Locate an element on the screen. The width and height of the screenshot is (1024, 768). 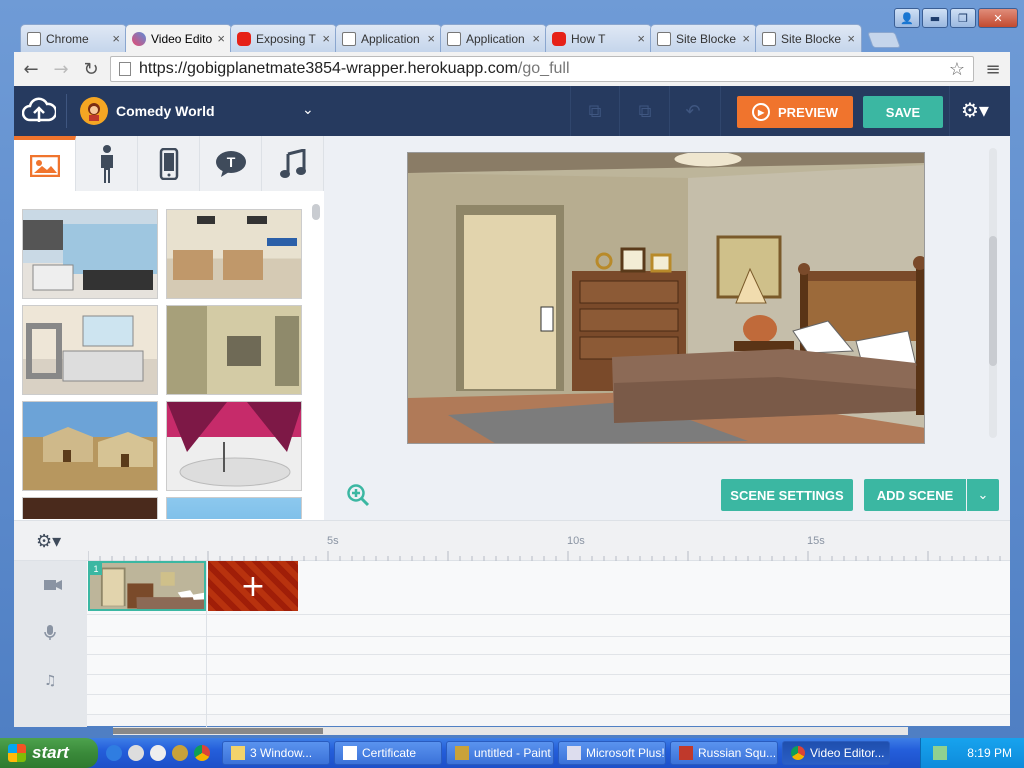
tab-application-1: Application × is located at coordinates (388, 38).